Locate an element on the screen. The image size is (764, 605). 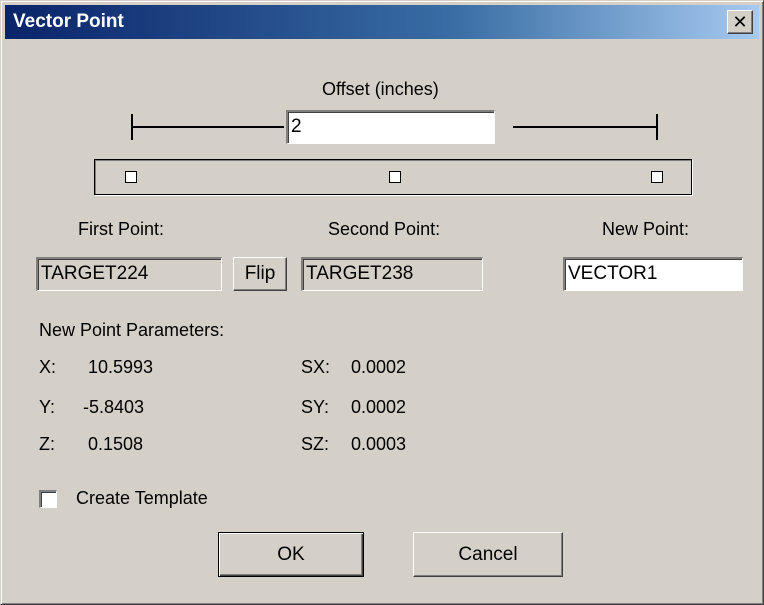
second-point-label: Second Point: is located at coordinates (384, 229).